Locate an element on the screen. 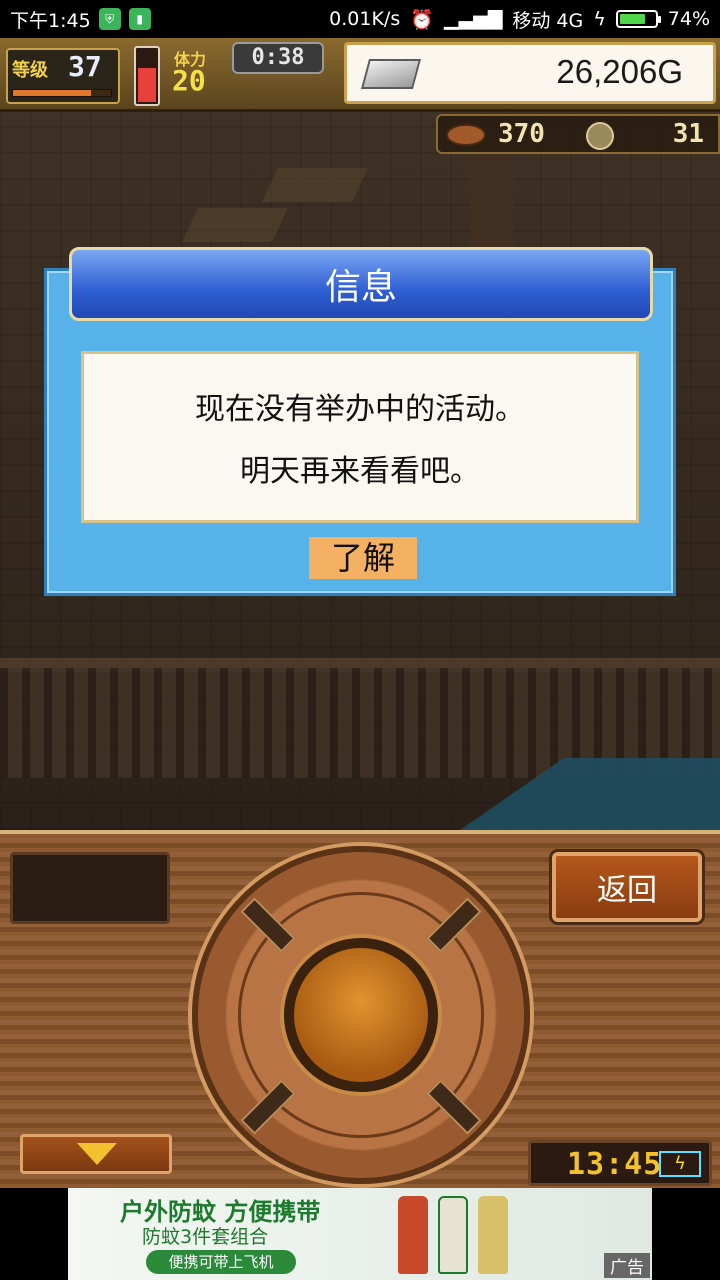 The image size is (720, 1280). menu-toggle-button is located at coordinates (96, 1154).